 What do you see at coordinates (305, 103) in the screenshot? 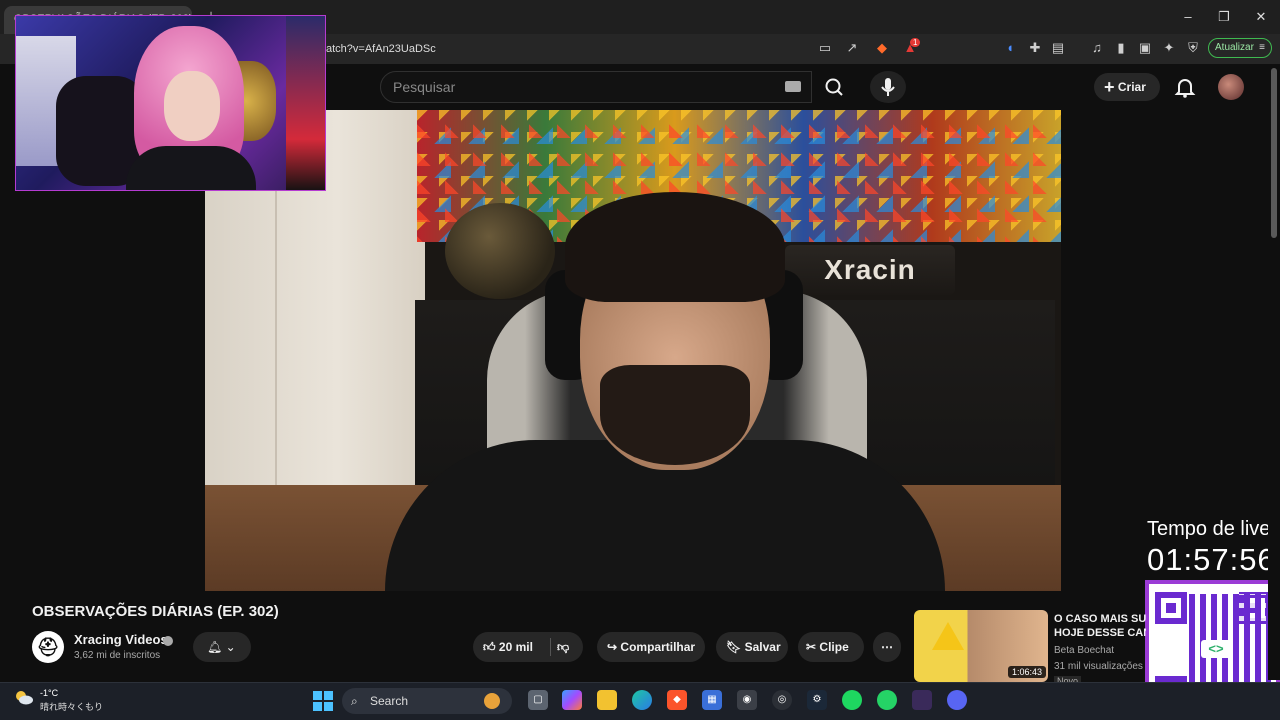
I see `webcam-background-right` at bounding box center [305, 103].